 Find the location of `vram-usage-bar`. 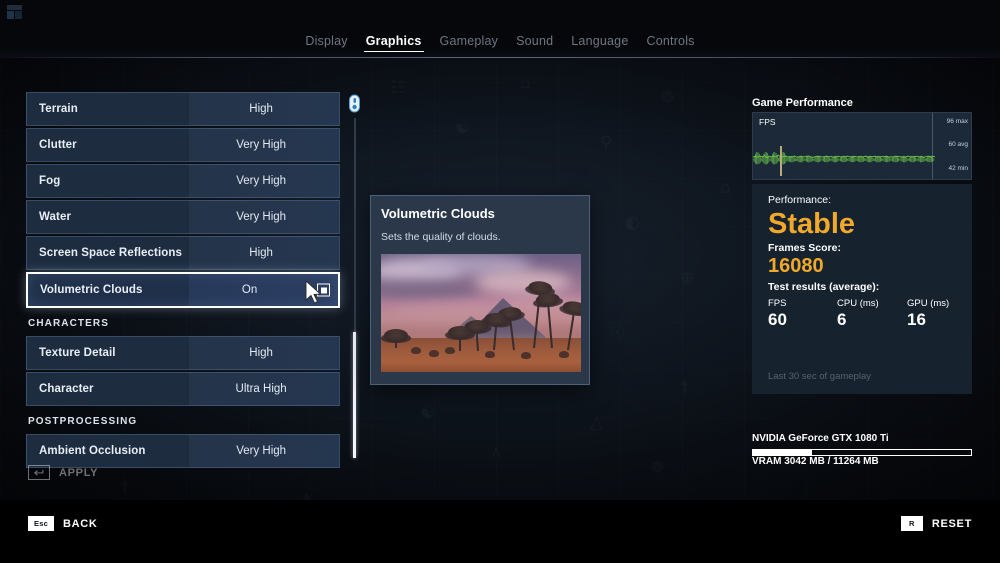

vram-usage-bar is located at coordinates (862, 452).